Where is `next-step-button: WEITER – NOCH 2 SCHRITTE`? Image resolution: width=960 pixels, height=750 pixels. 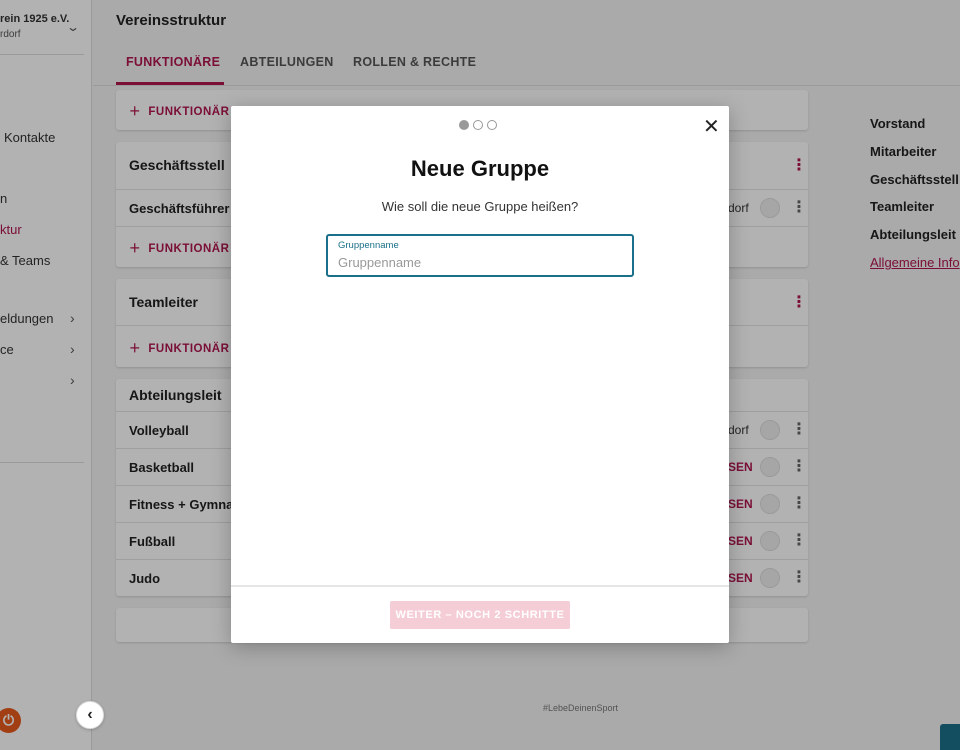
next-step-button: WEITER – NOCH 2 SCHRITTE is located at coordinates (480, 615).